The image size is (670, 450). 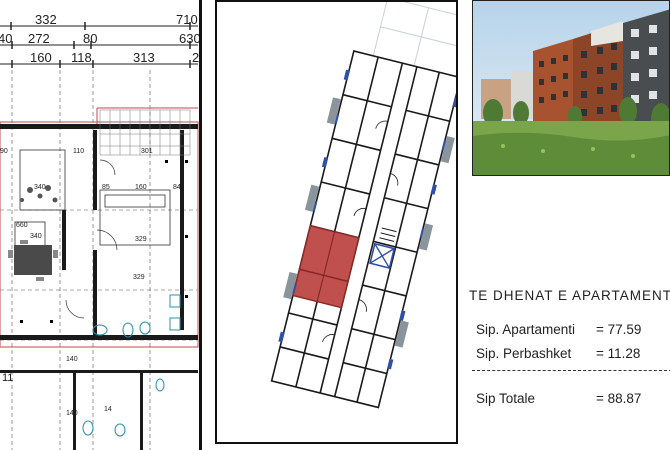 What do you see at coordinates (506, 398) in the screenshot?
I see `total-area-label: Sip Totale` at bounding box center [506, 398].